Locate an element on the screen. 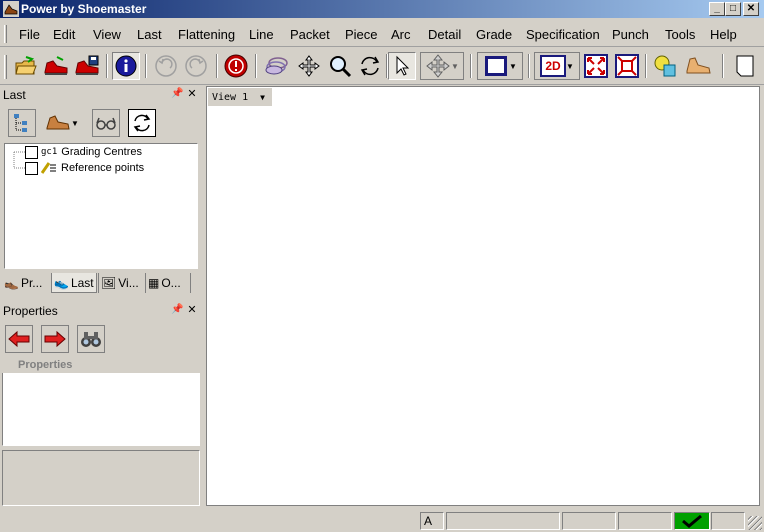 This screenshot has height=532, width=764. menu-help: Help is located at coordinates (723, 34).